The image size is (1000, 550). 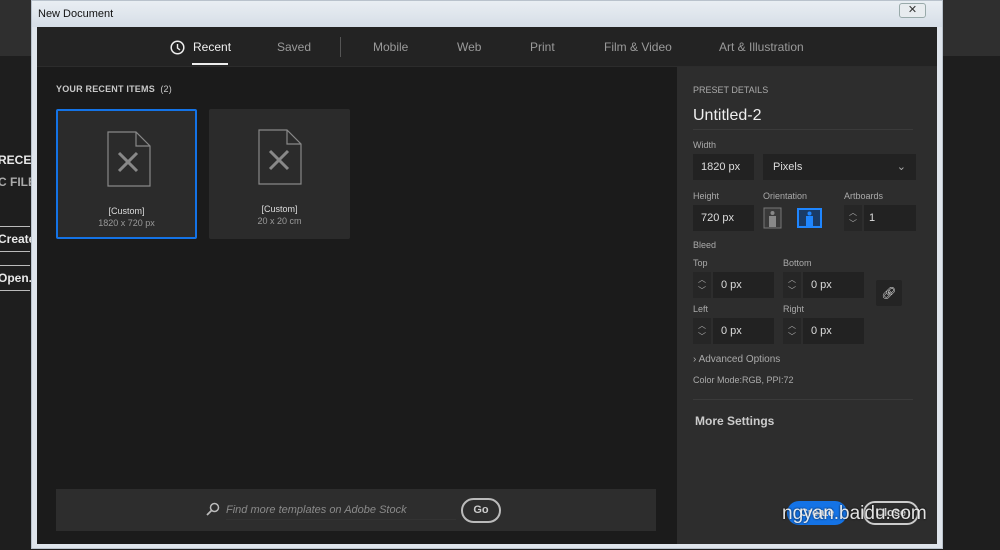 I want to click on bg-open-button: Open., so click(x=16, y=278).